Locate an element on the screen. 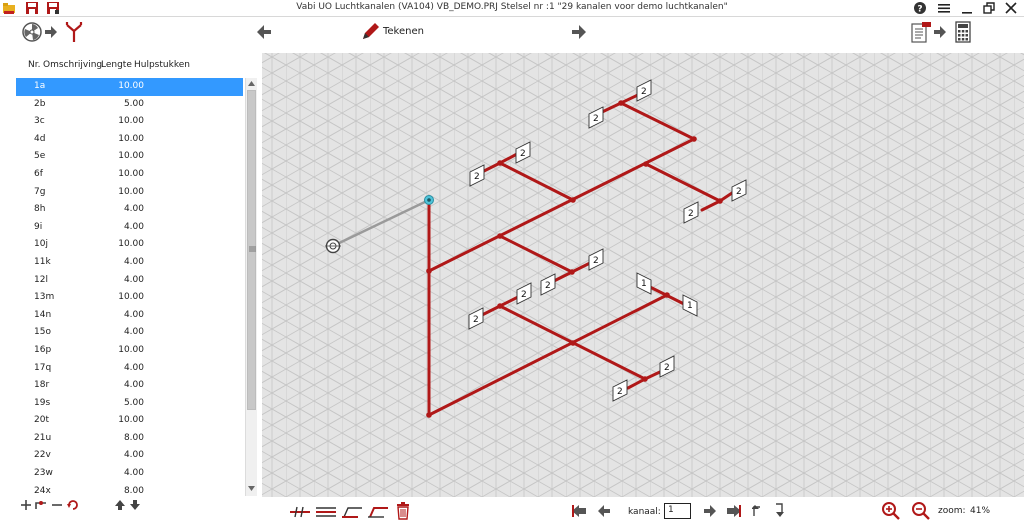 This screenshot has width=1024, height=524. first-icon is located at coordinates (579, 511).